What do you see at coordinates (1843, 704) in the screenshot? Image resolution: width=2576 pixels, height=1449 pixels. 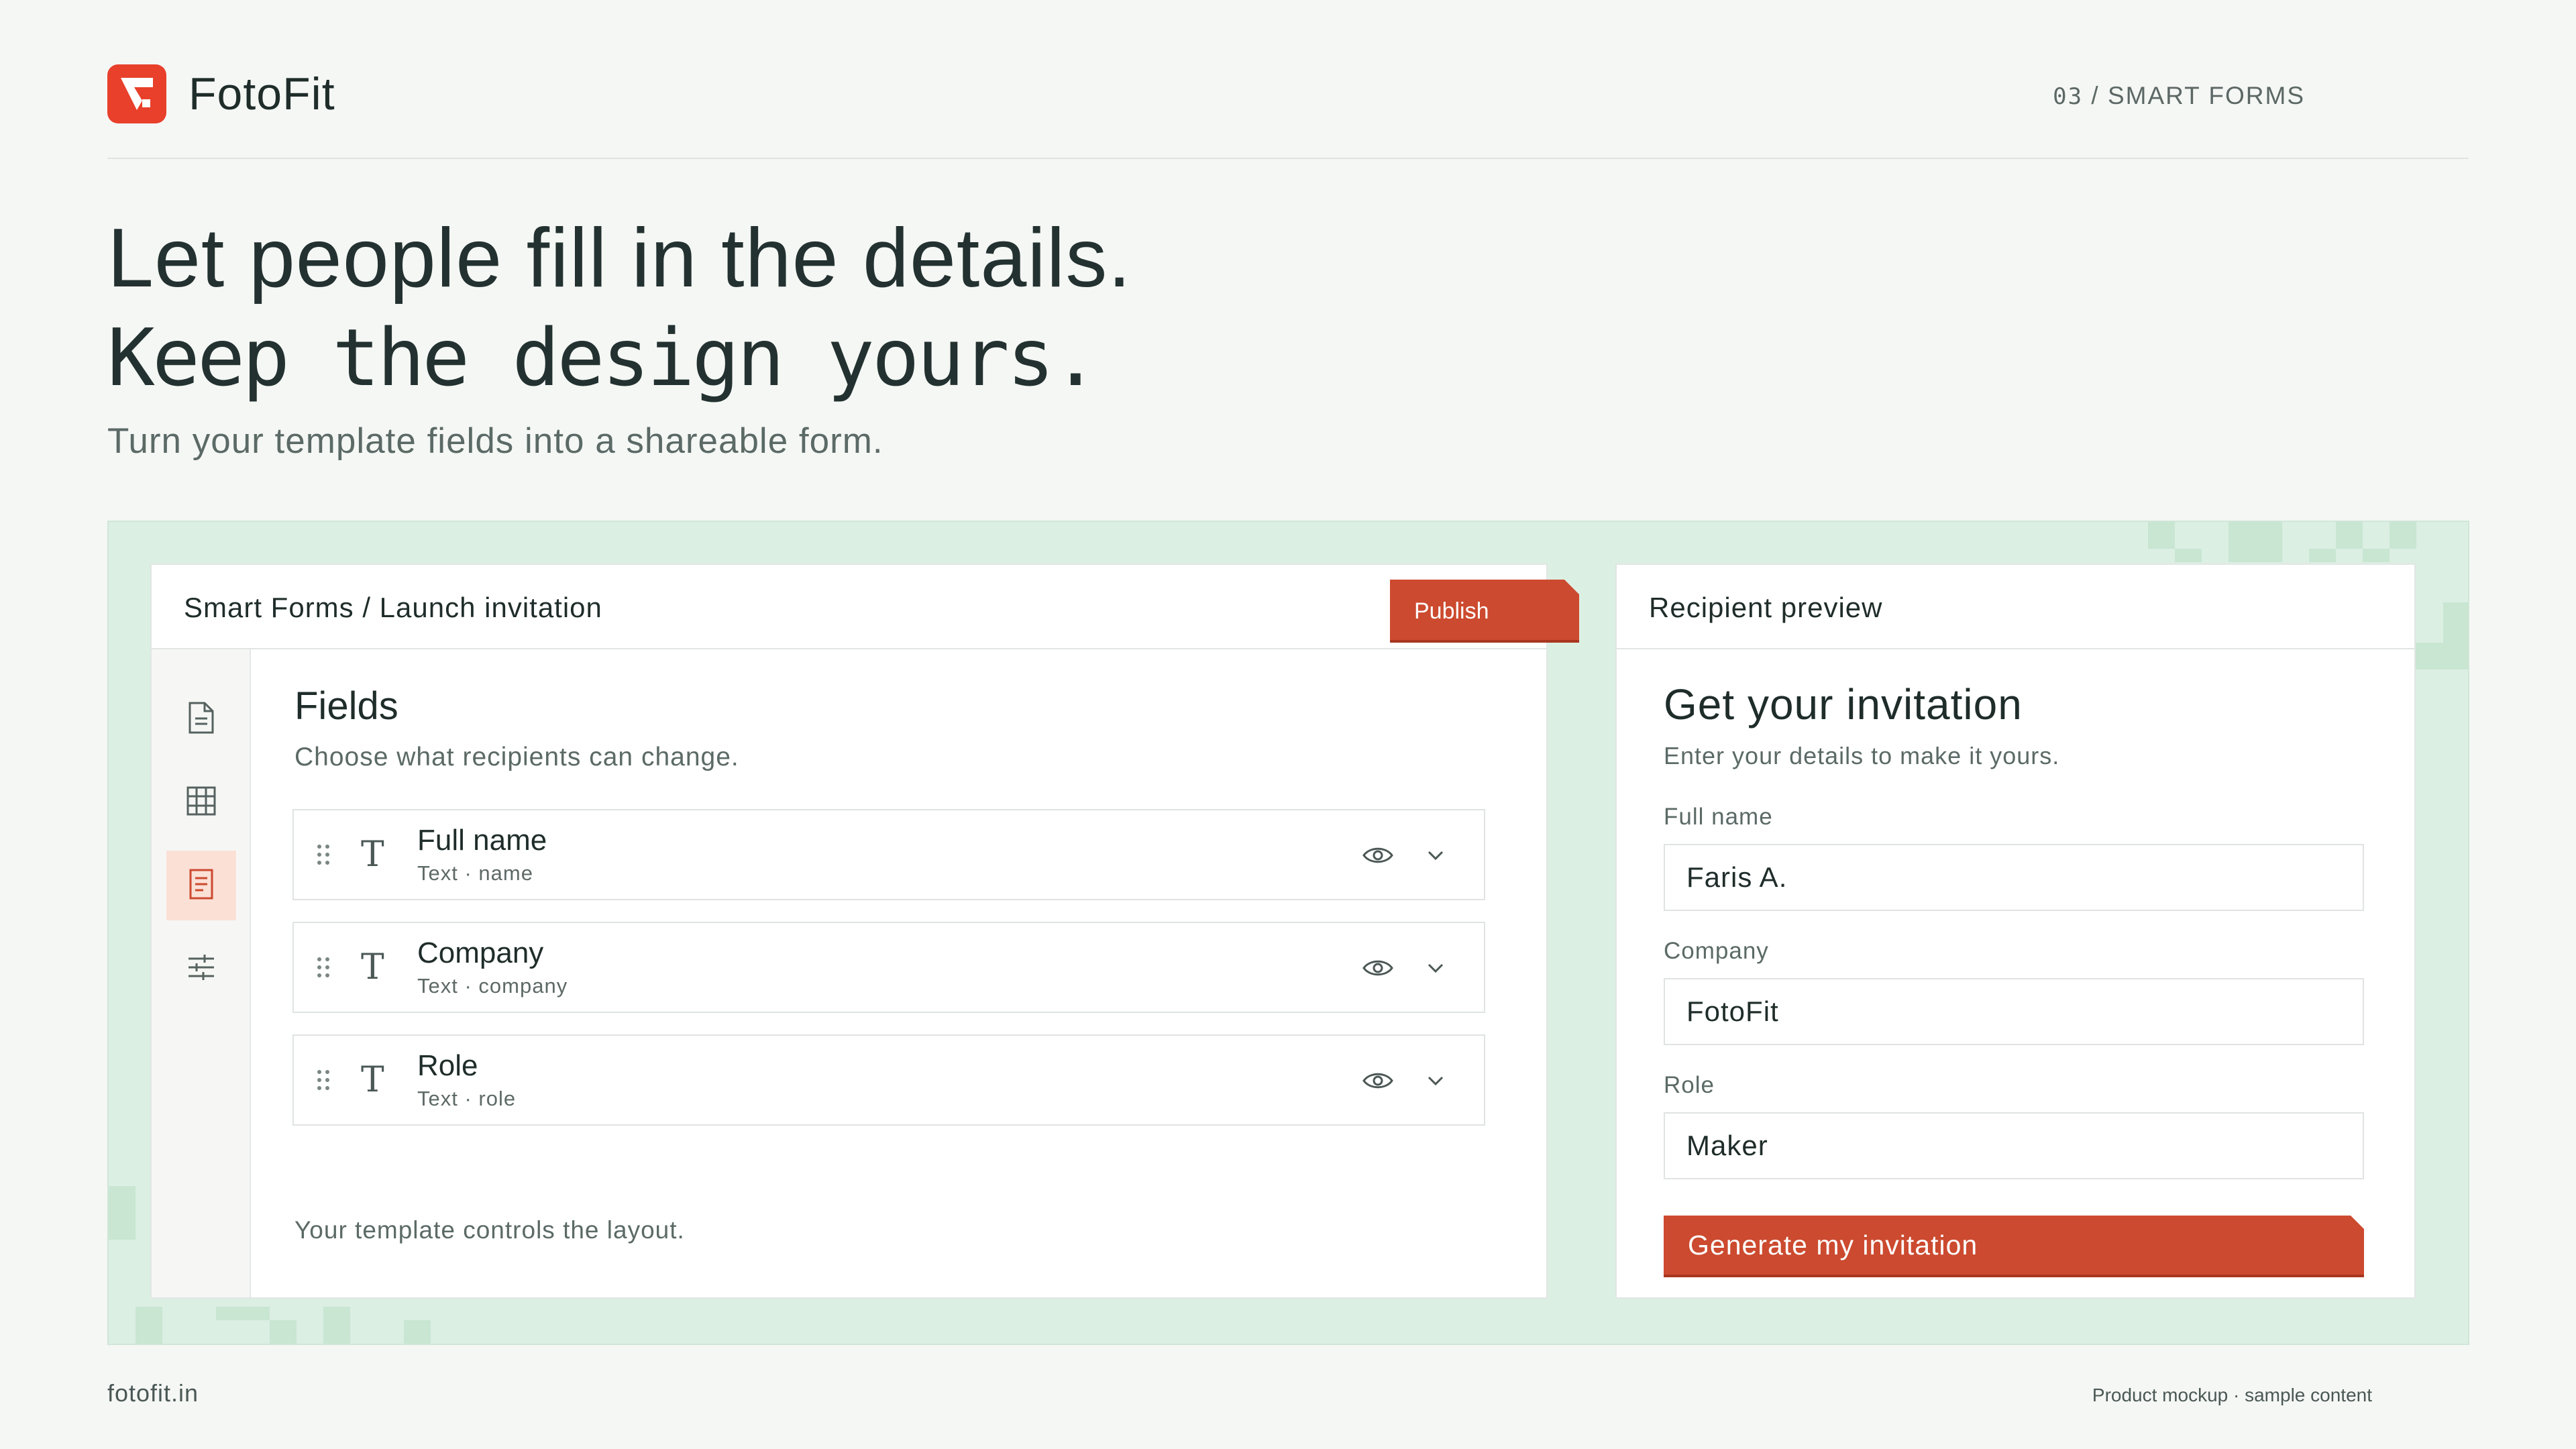 I see `preview-title: Get your invitation` at bounding box center [1843, 704].